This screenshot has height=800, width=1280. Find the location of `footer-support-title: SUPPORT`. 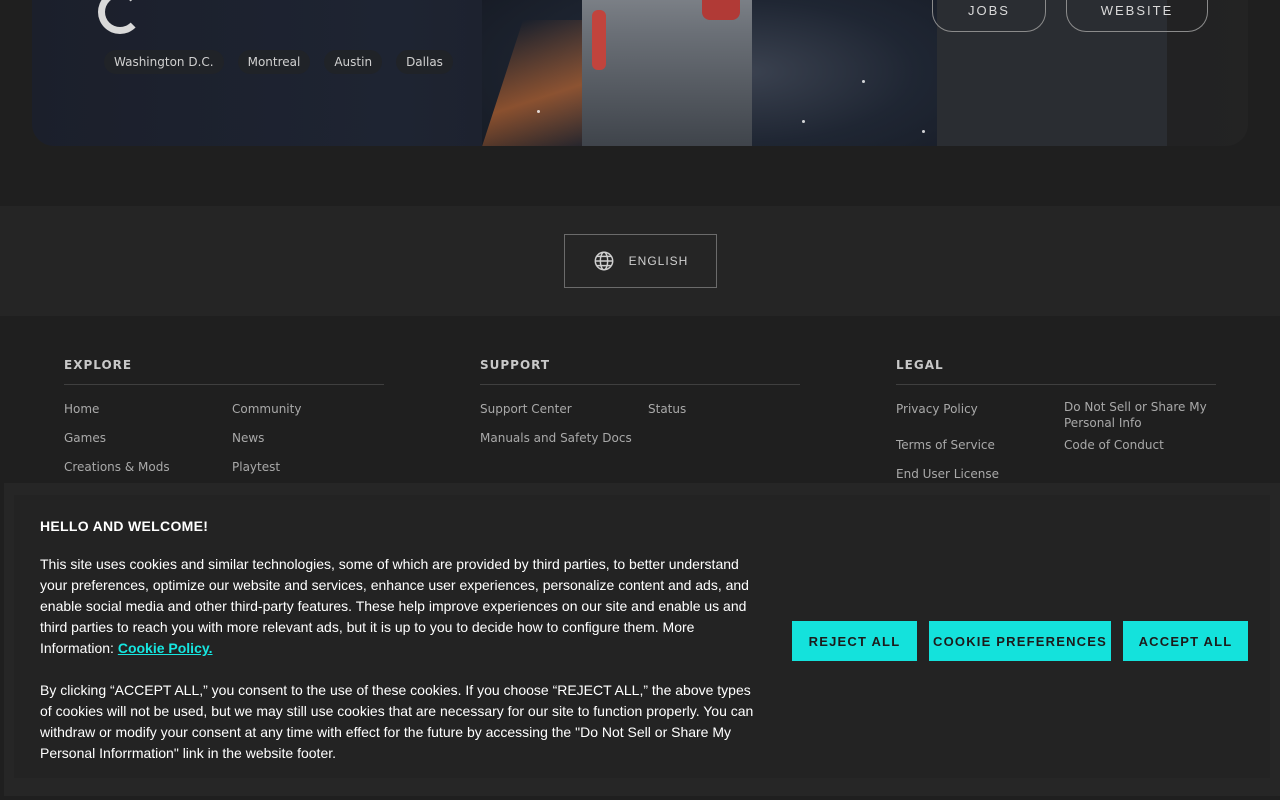

footer-support-title: SUPPORT is located at coordinates (640, 371).